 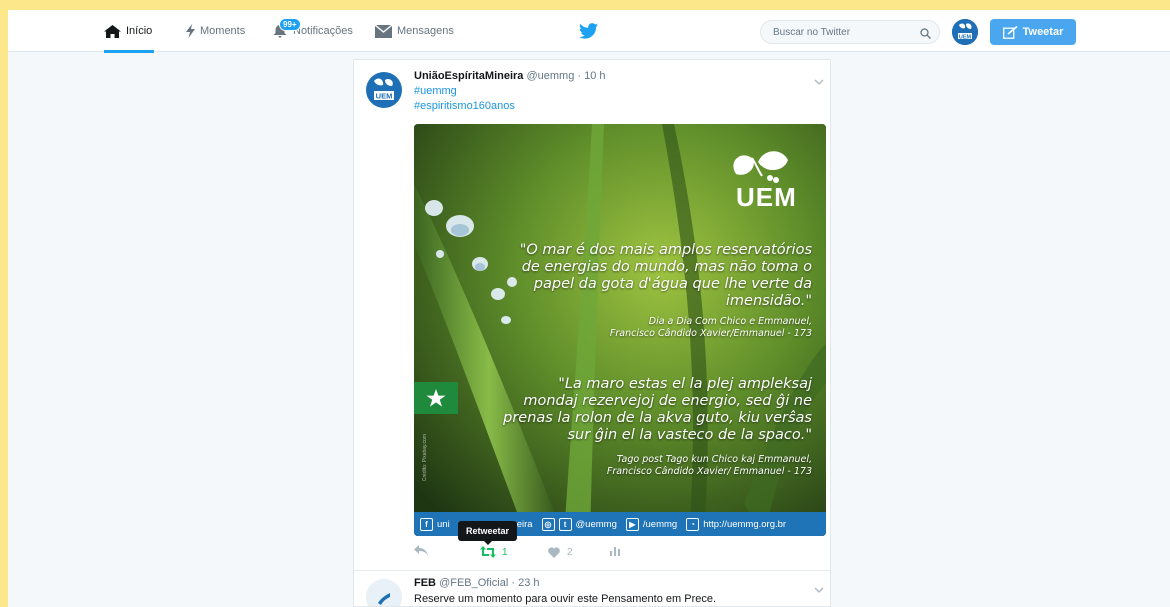 I want to click on profile-avatar: UEM, so click(x=965, y=32).